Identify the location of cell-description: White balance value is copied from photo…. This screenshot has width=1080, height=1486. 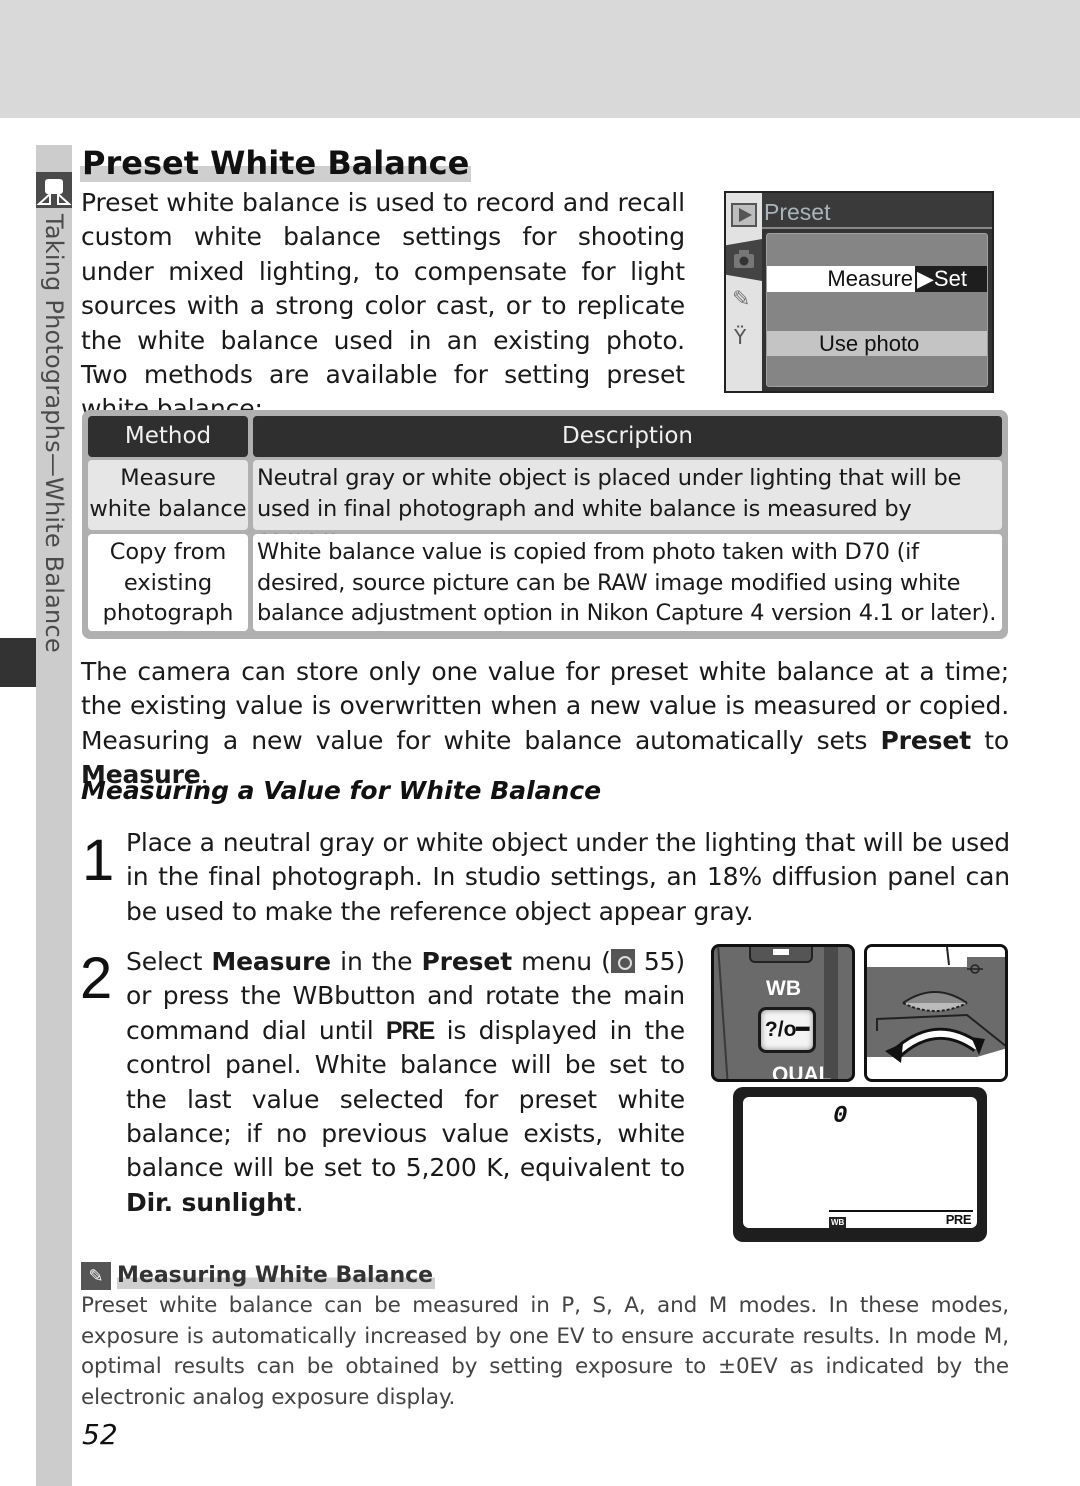
(627, 582).